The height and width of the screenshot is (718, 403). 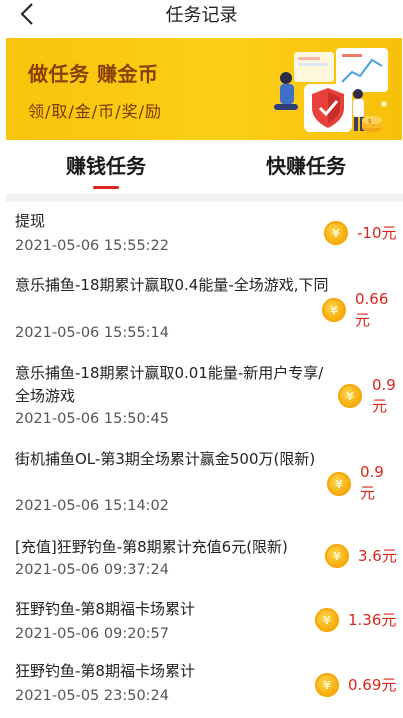 What do you see at coordinates (172, 285) in the screenshot?
I see `record-title: 意乐捕鱼-18期累计赢取0.4能量-全场游戏,下同` at bounding box center [172, 285].